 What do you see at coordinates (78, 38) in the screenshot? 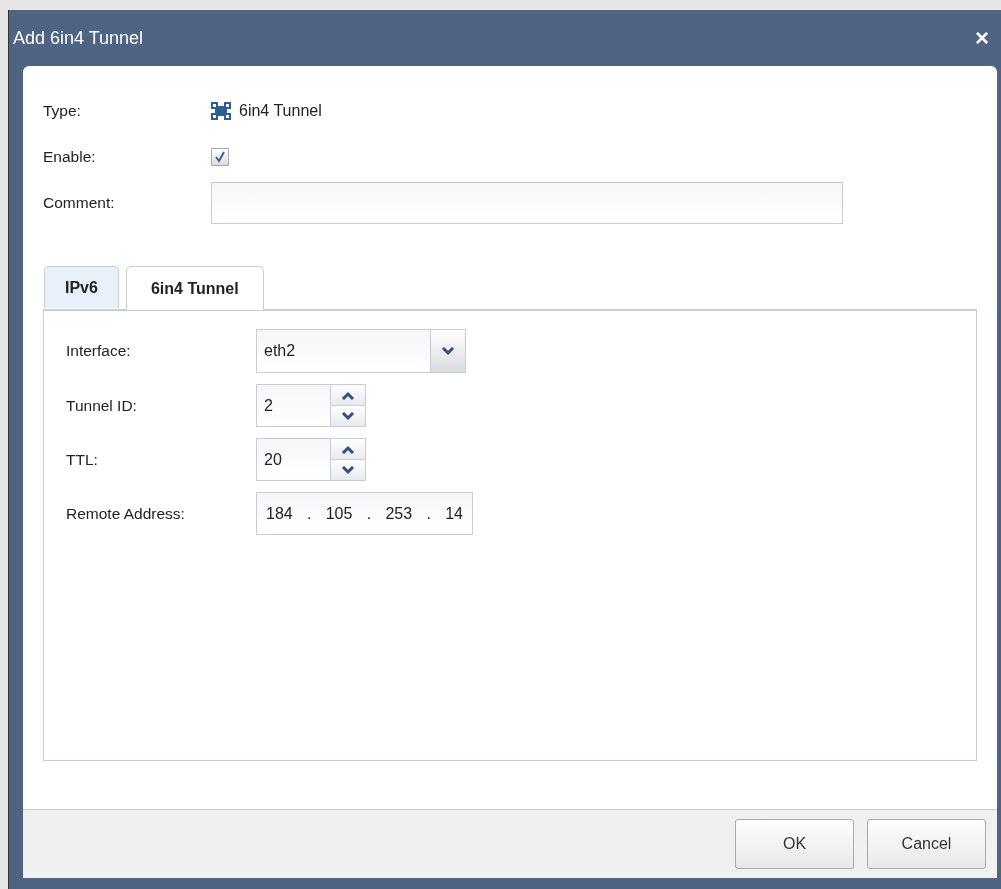
I see `window-title: Add 6in4 Tunnel` at bounding box center [78, 38].